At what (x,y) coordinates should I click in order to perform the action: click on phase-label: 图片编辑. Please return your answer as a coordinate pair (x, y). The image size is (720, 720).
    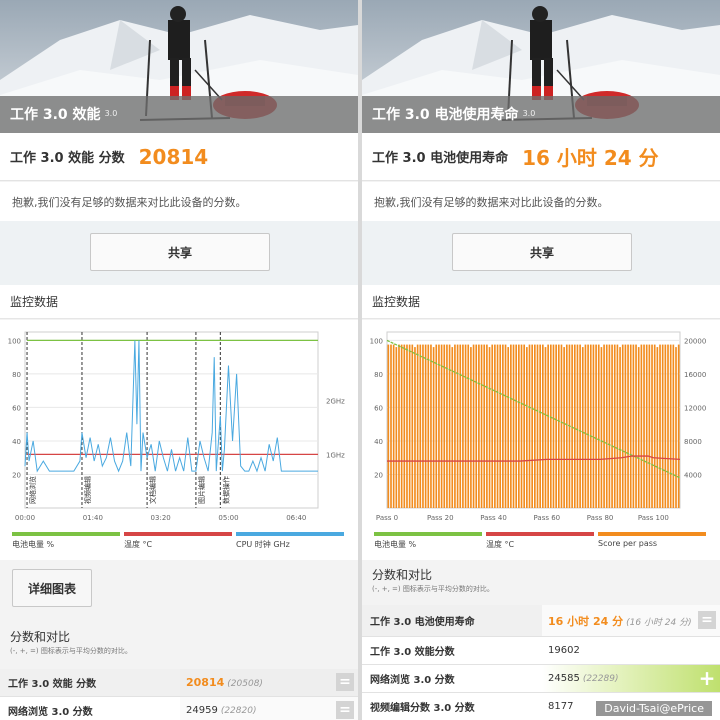
    Looking at the image, I should click on (201, 490).